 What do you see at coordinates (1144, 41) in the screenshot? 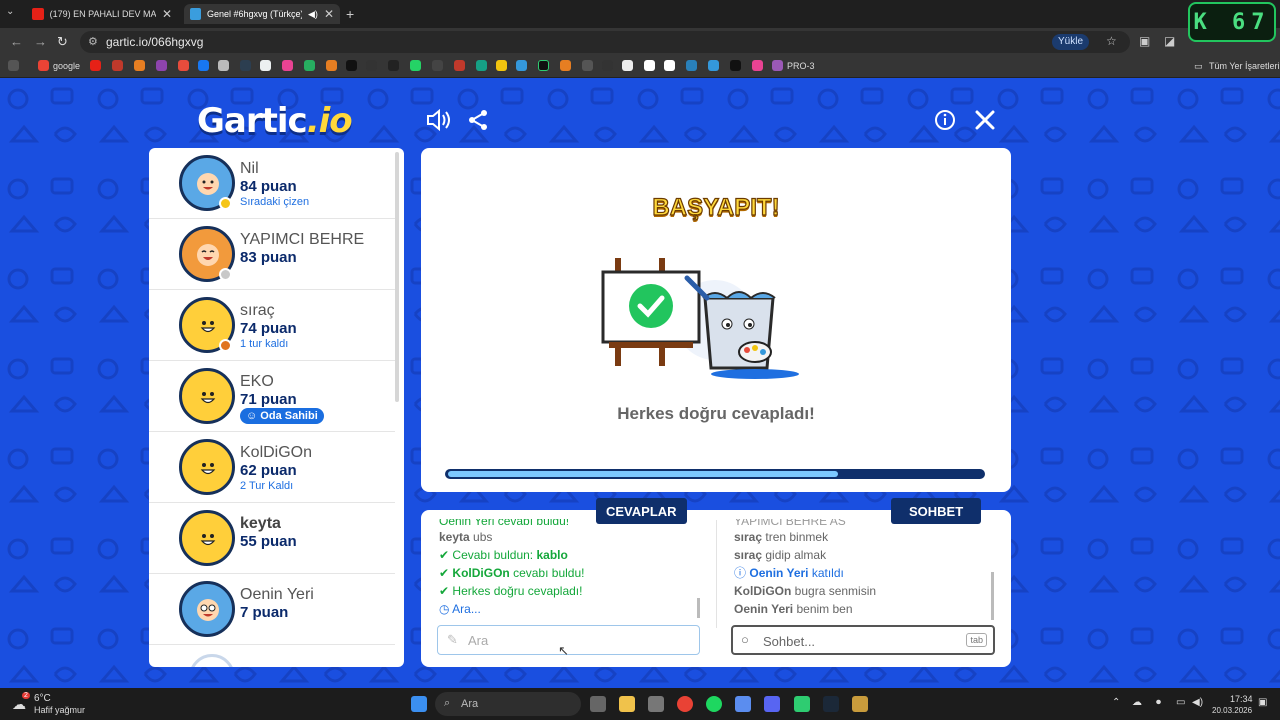
I see `extension-icon: ▣` at bounding box center [1144, 41].